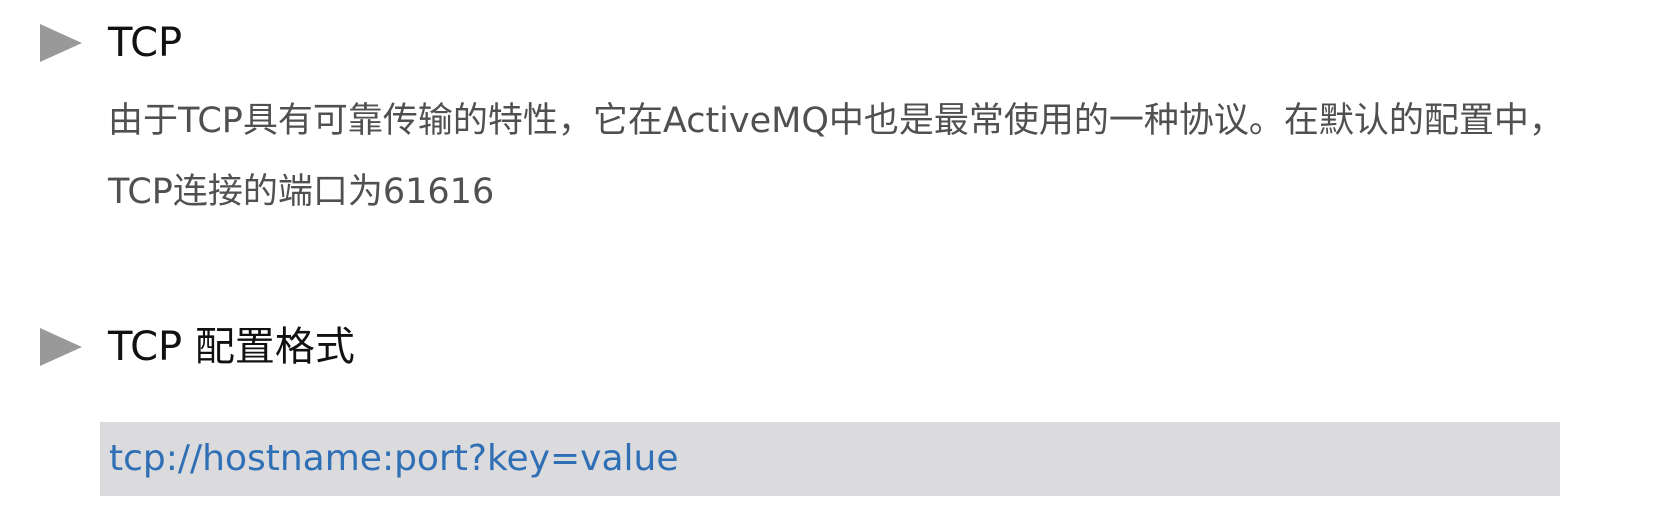 The width and height of the screenshot is (1655, 520). Describe the element at coordinates (830, 459) in the screenshot. I see `code-block: tcp://hostname:port?key=value` at that location.